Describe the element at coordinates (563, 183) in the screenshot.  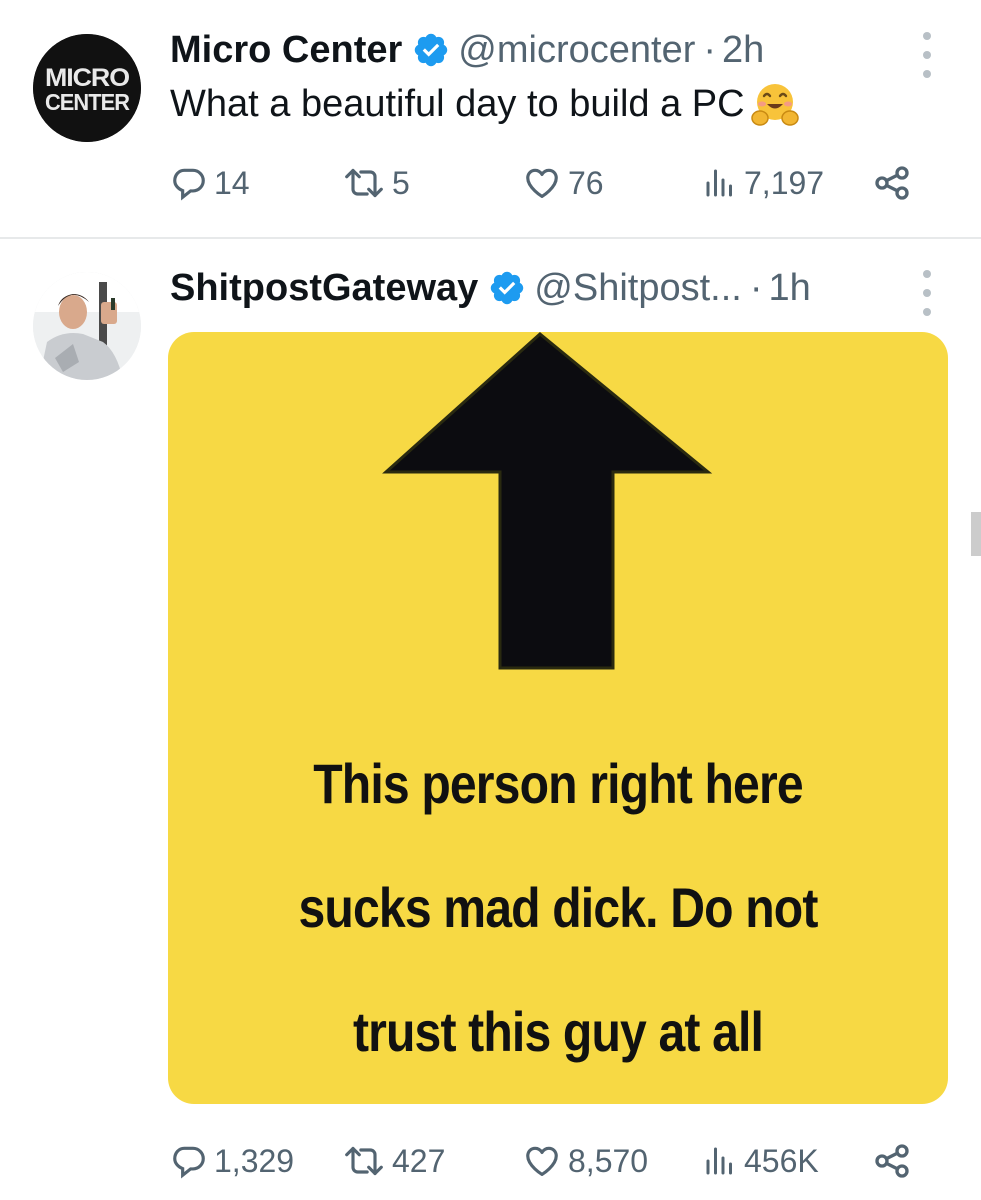
I see `like-button: 76` at that location.